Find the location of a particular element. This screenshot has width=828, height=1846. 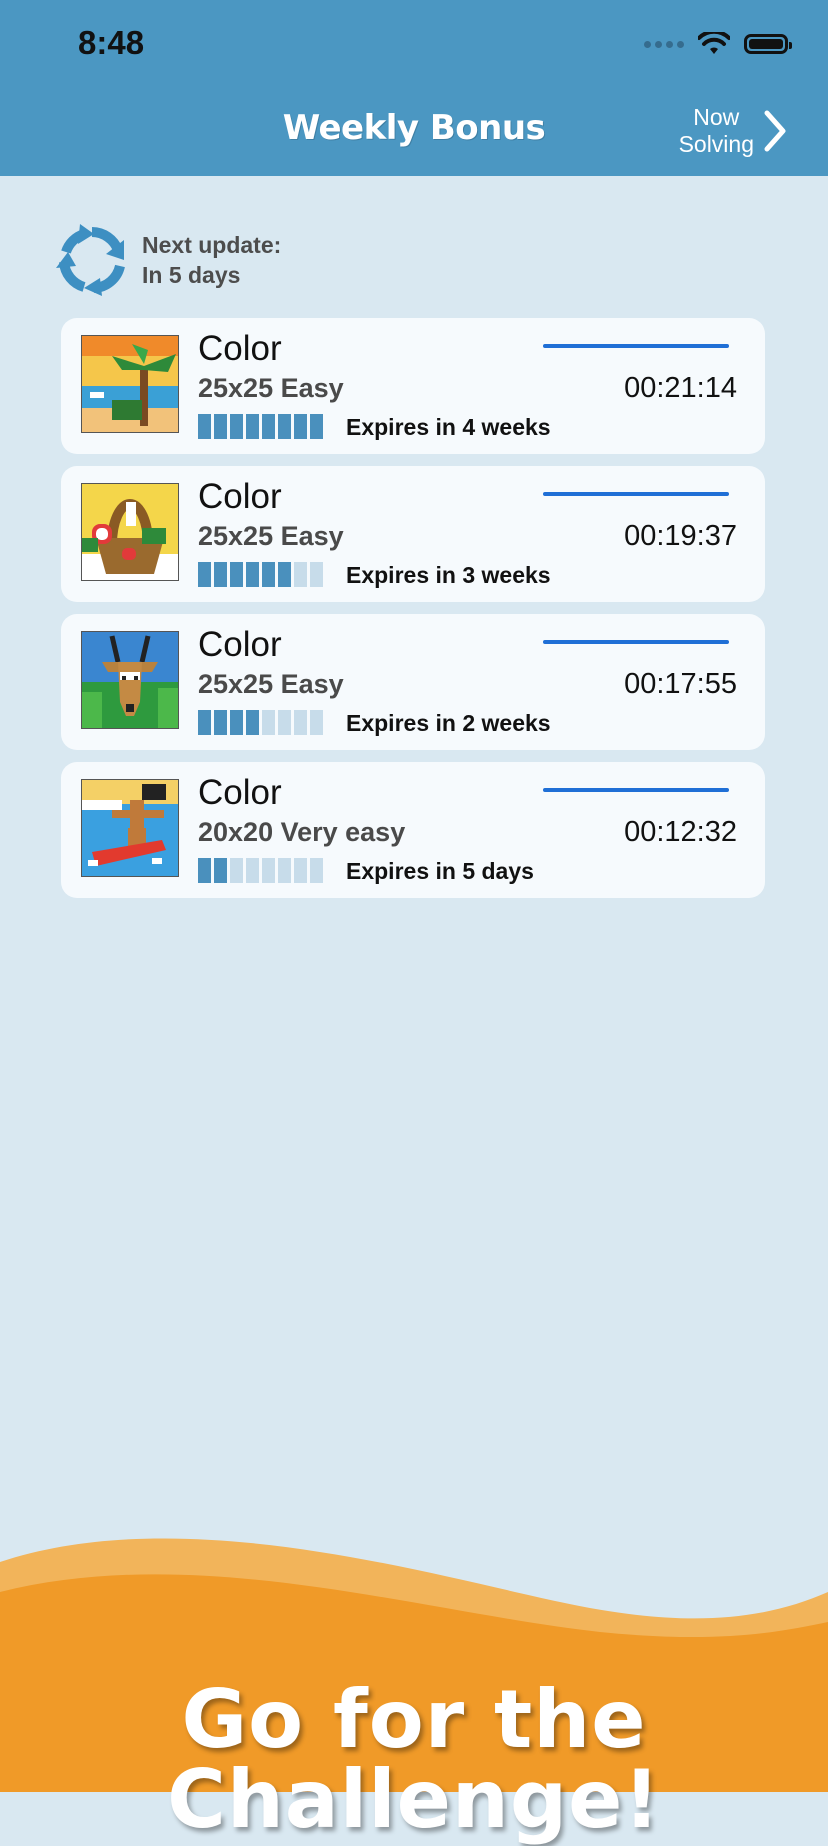

signal-icon is located at coordinates (664, 44).